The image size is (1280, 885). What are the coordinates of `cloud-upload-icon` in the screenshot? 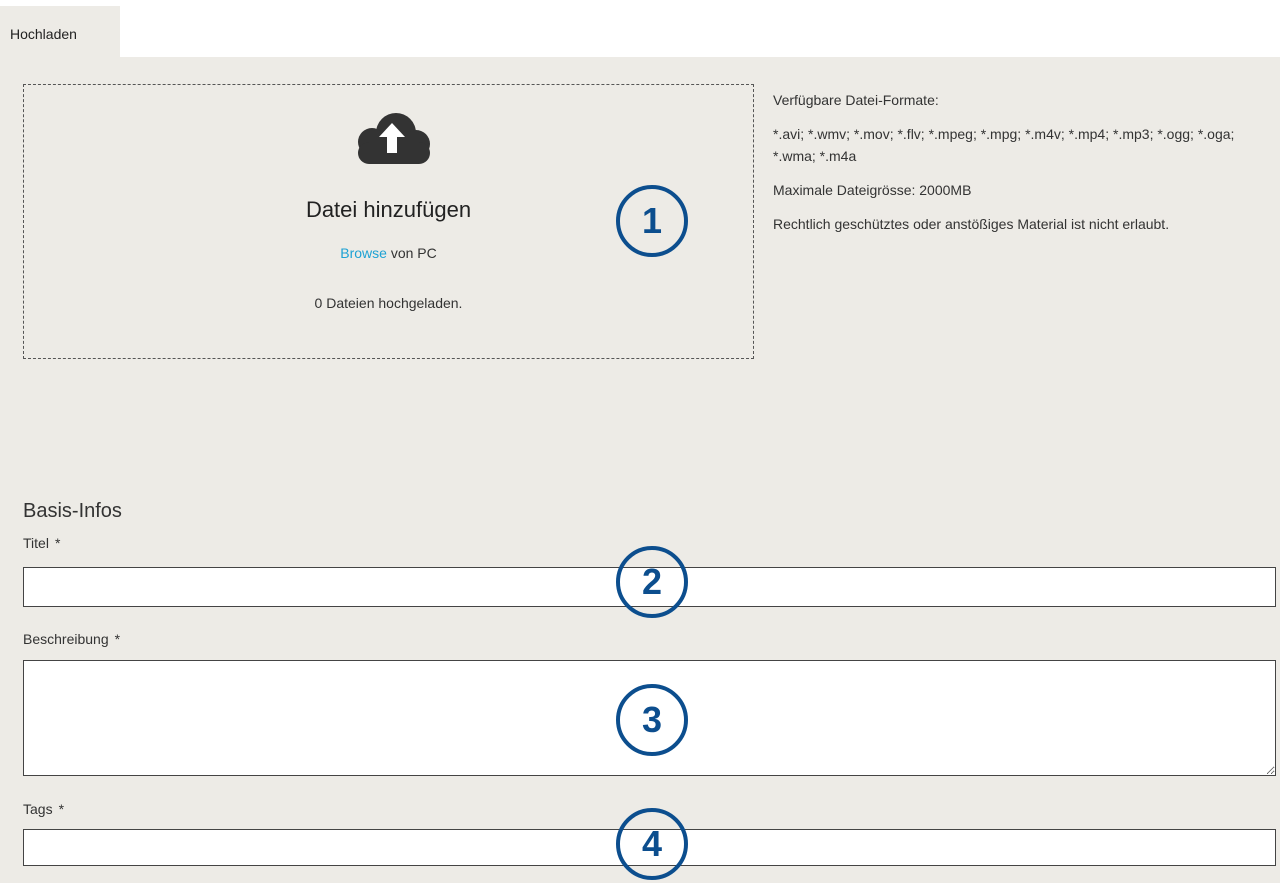 It's located at (394, 138).